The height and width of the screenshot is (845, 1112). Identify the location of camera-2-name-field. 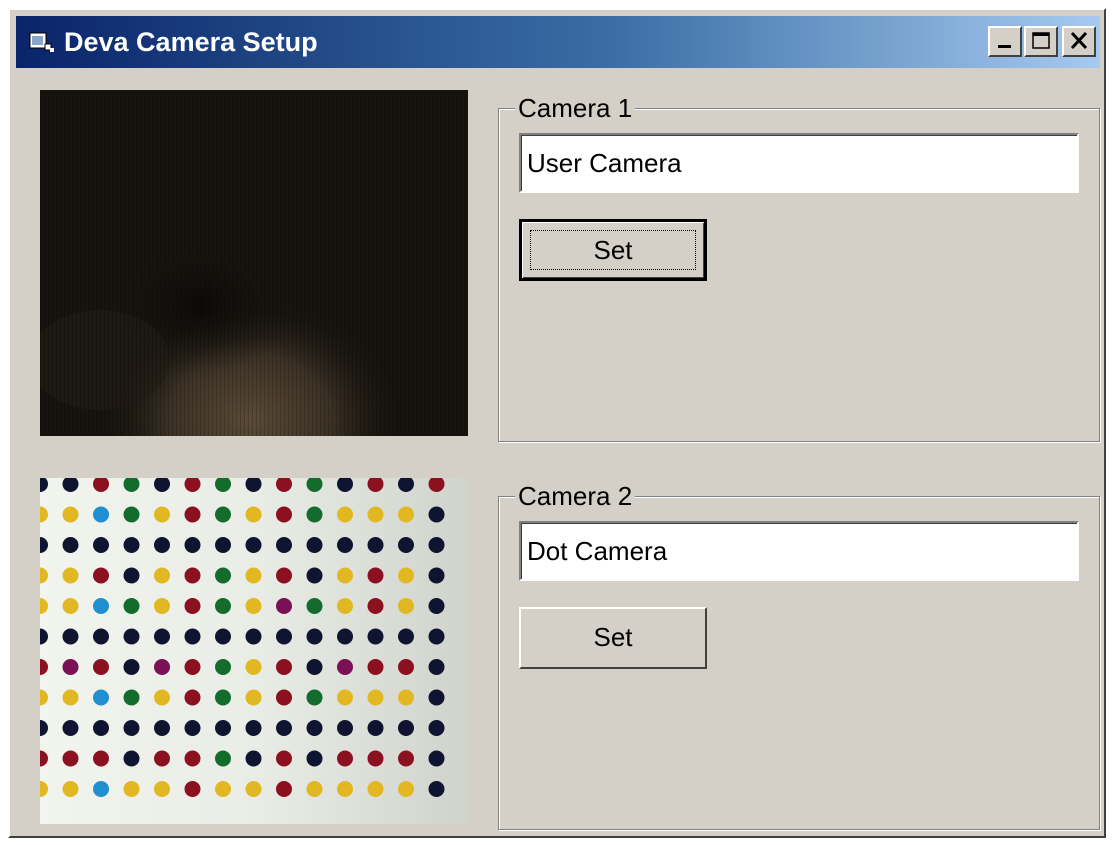
(799, 551).